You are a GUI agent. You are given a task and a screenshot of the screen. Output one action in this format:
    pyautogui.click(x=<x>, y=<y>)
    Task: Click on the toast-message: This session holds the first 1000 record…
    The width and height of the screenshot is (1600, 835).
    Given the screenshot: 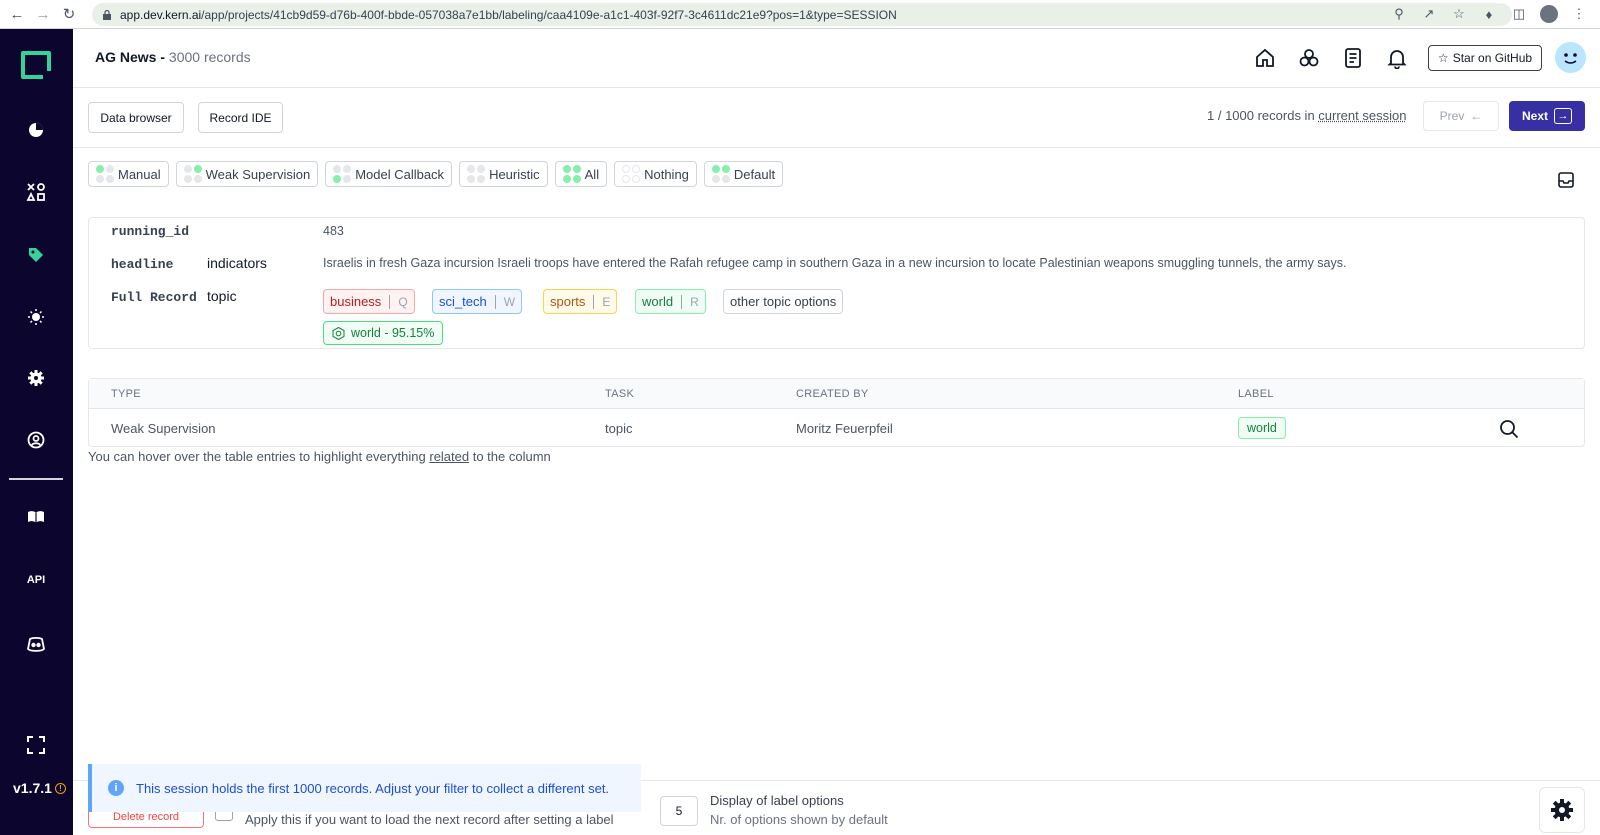 What is the action you would take?
    pyautogui.click(x=373, y=788)
    